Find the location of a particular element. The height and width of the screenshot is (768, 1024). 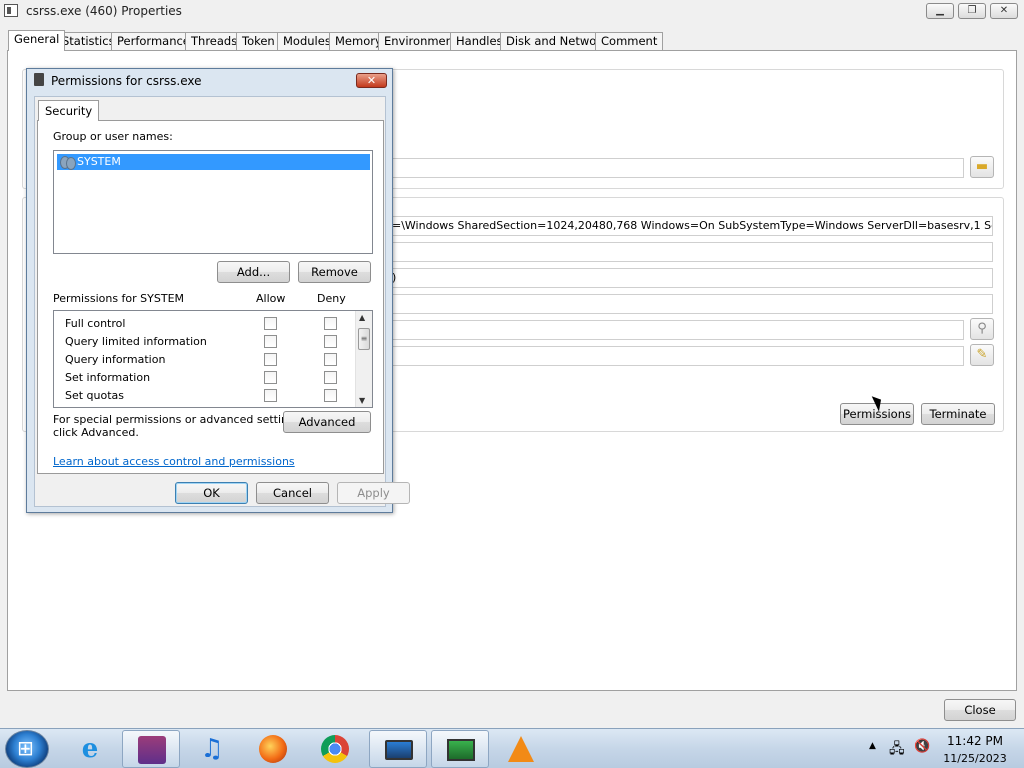

list-item-system: SYSTEM is located at coordinates (213, 162).